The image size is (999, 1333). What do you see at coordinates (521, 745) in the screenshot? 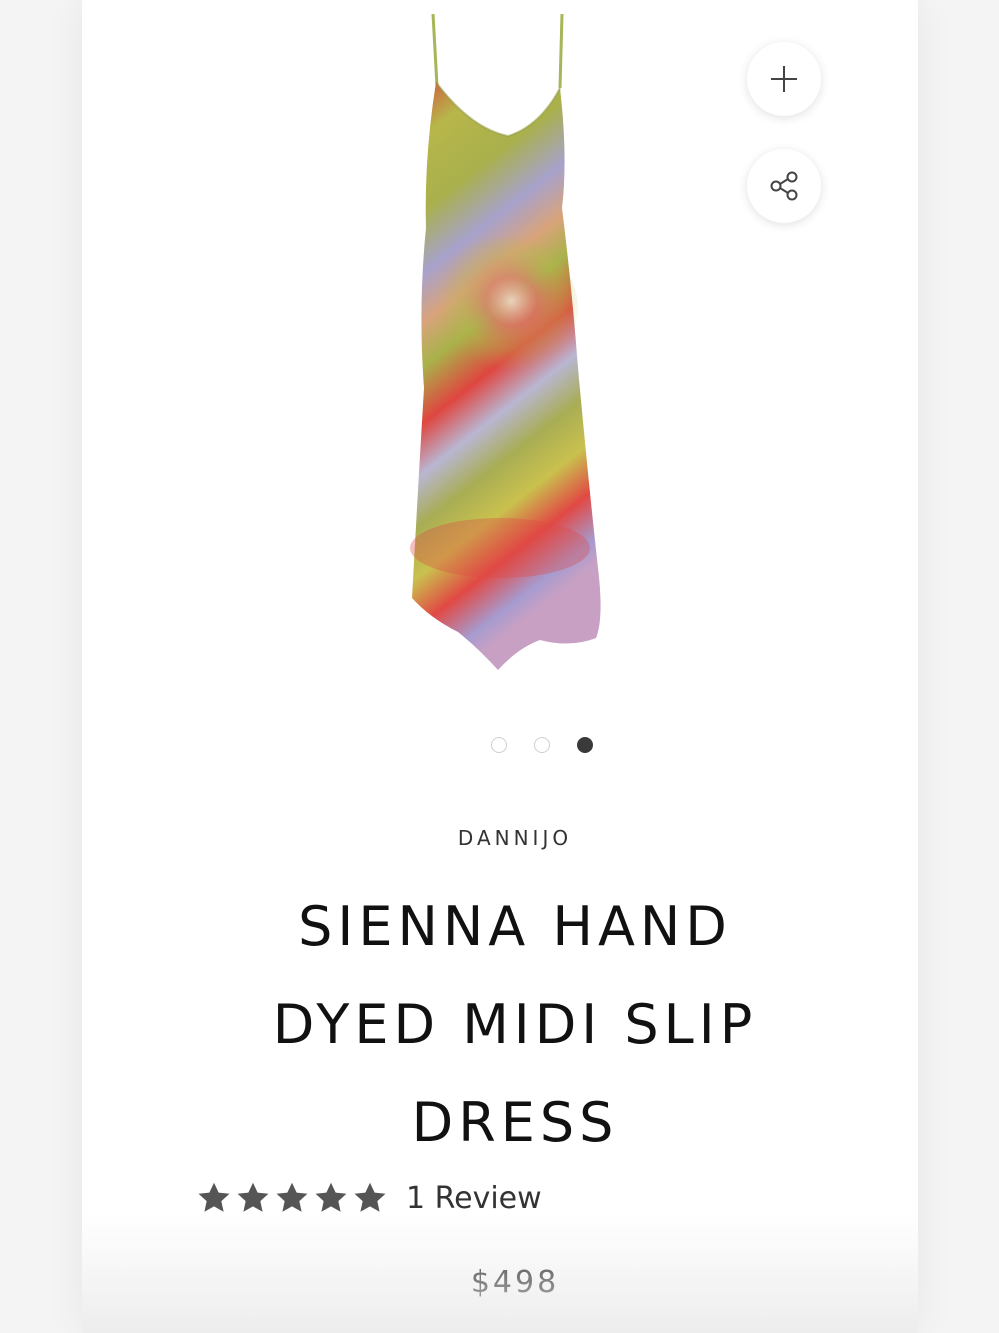
I see `gallery-pagination` at bounding box center [521, 745].